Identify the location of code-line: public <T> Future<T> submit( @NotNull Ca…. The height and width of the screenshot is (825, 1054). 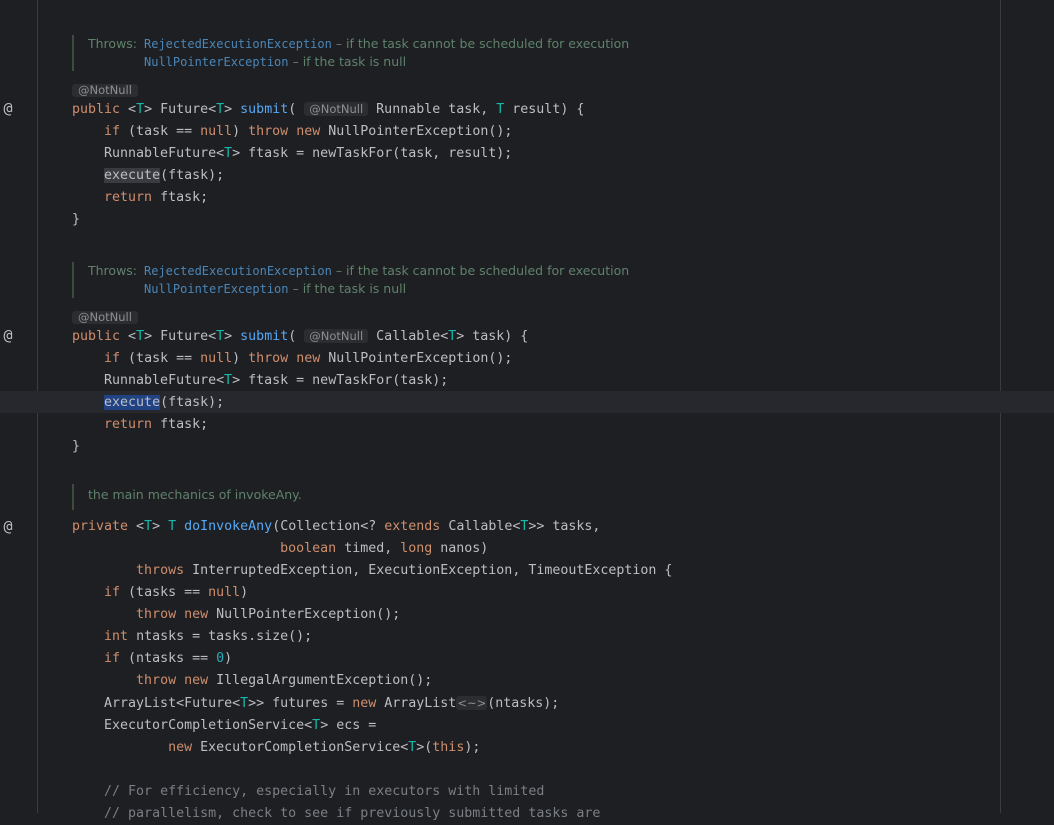
(300, 336).